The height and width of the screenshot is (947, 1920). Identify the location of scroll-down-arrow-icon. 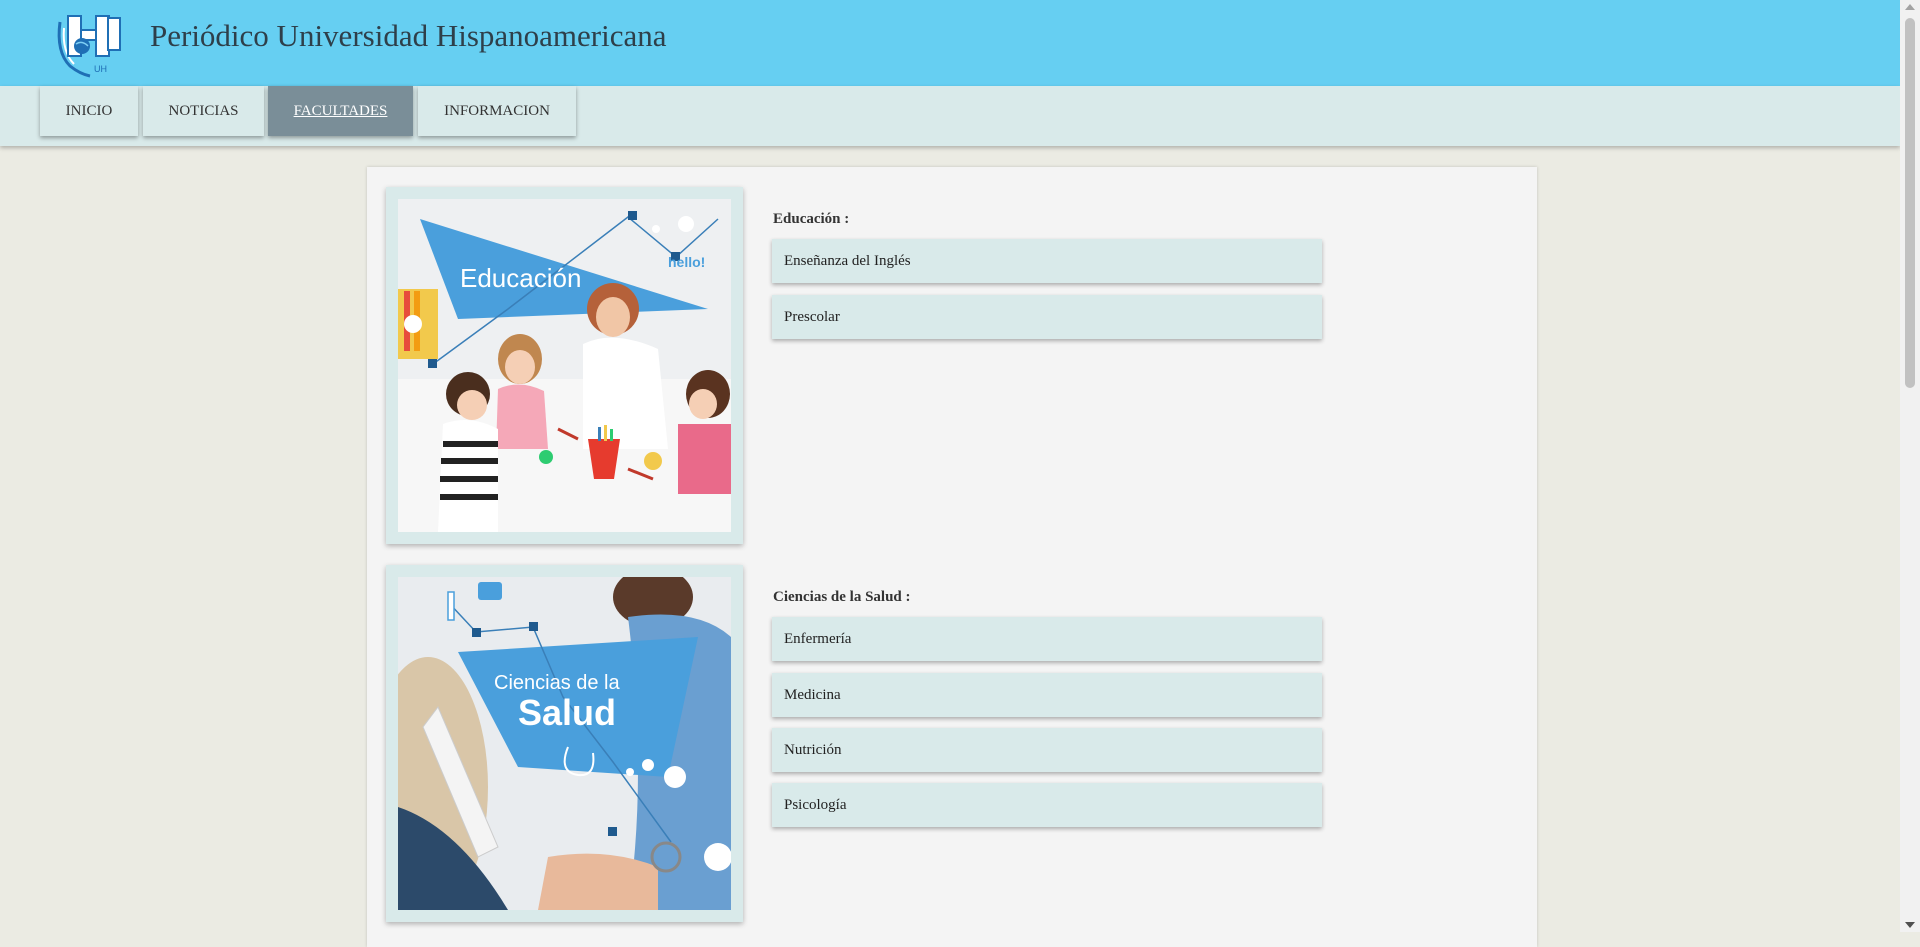
(1910, 925).